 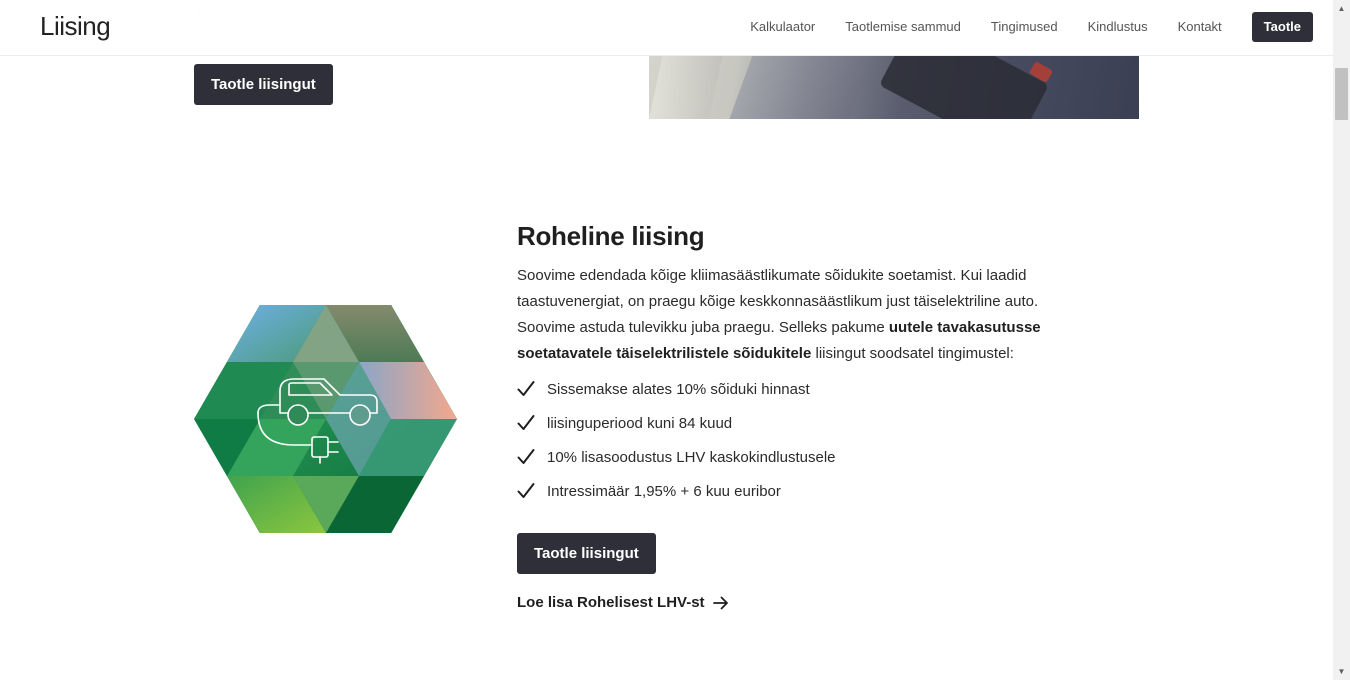 I want to click on nav-item-insurance: Kindlustus, so click(x=1118, y=27).